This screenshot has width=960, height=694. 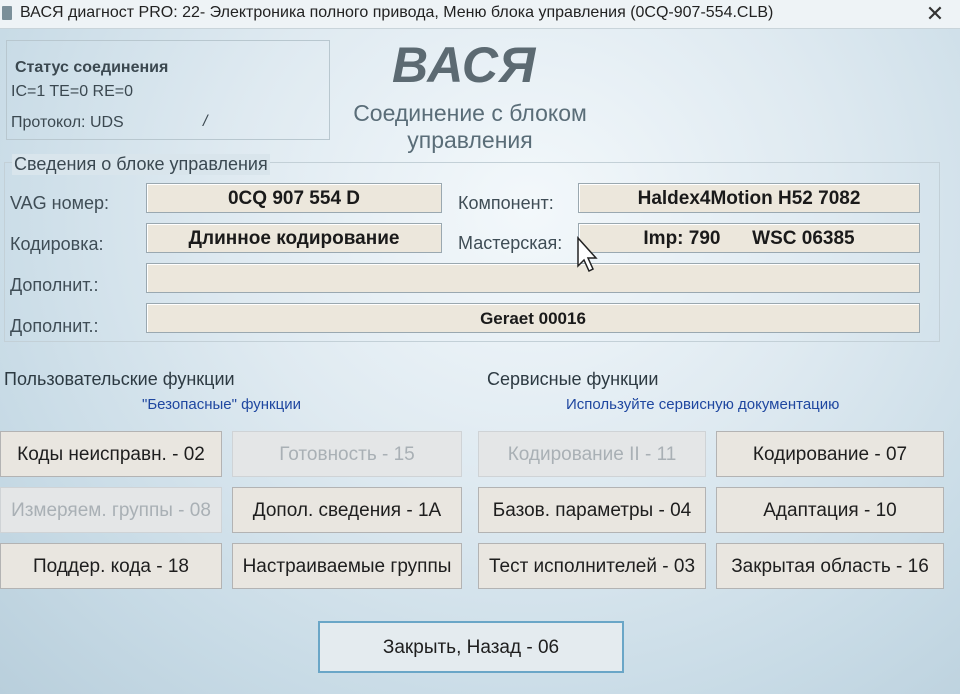 What do you see at coordinates (749, 238) in the screenshot?
I see `workshop-value: Imp: 790 WSC 06385` at bounding box center [749, 238].